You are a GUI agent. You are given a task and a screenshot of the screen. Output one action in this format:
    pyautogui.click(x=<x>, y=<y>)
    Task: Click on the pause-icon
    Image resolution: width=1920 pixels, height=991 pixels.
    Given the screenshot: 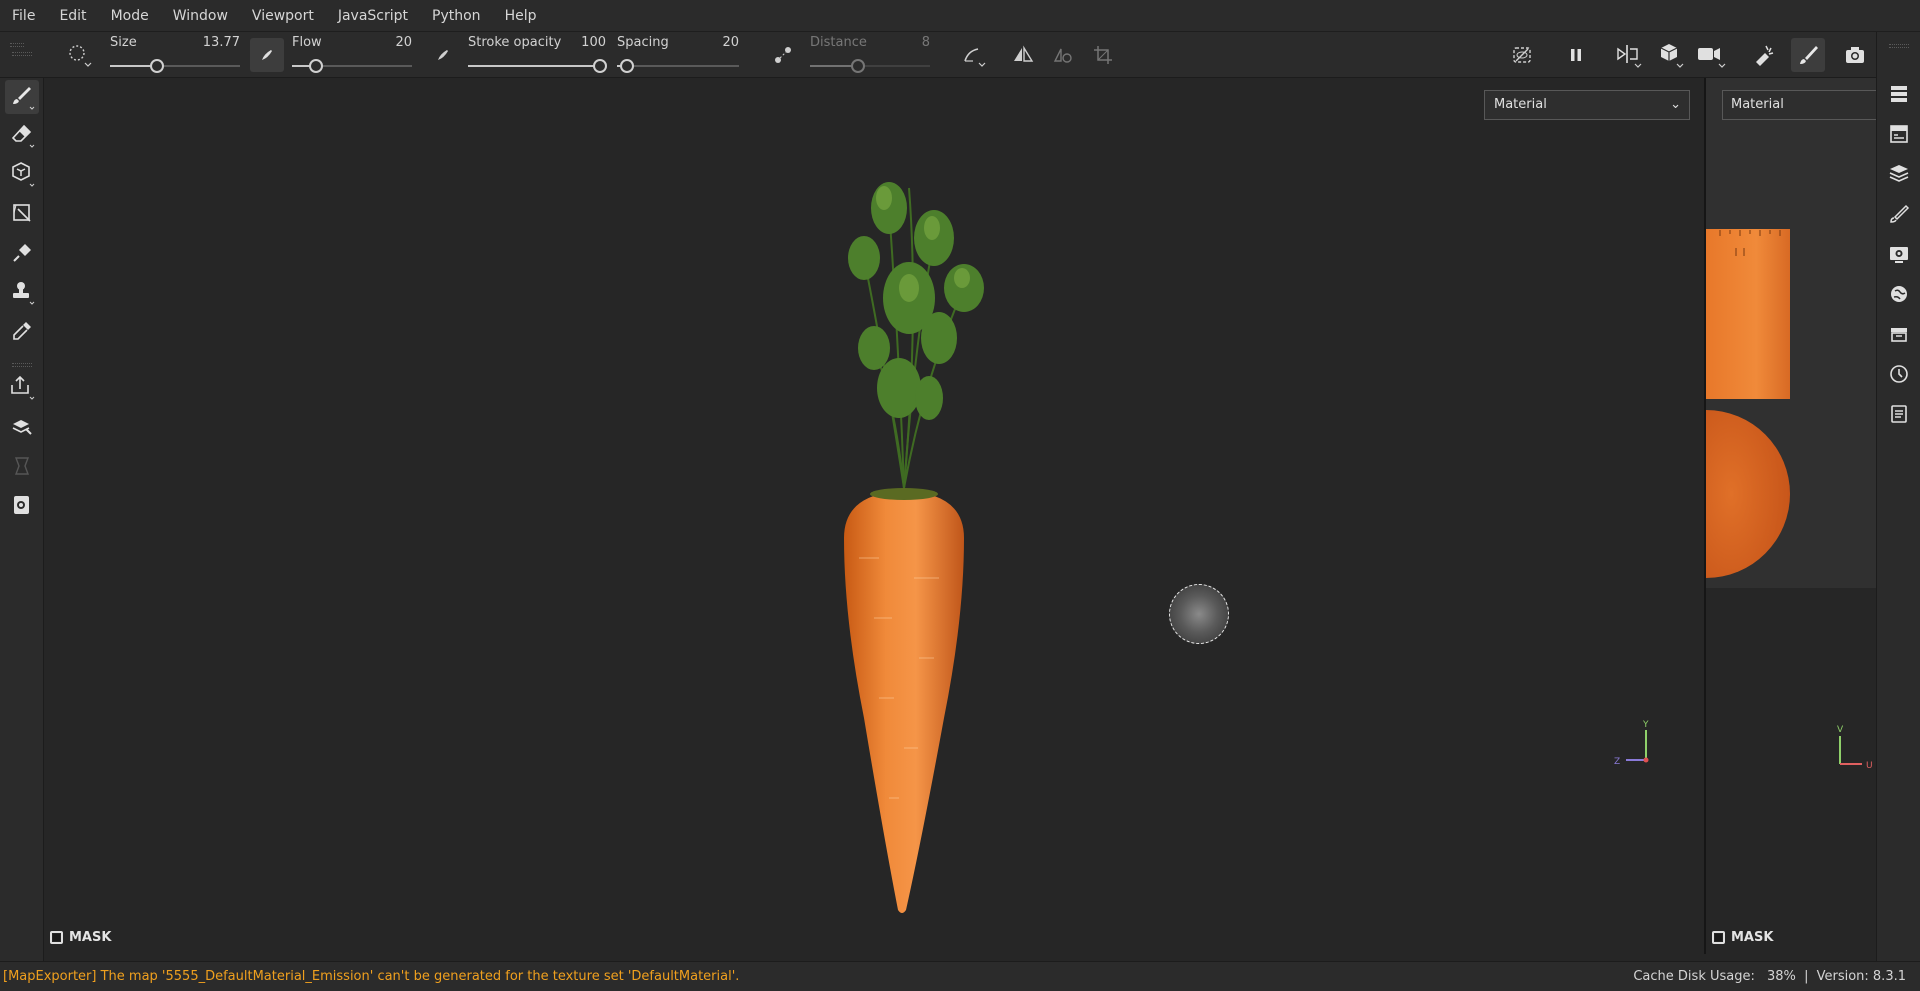 What is the action you would take?
    pyautogui.click(x=1576, y=55)
    